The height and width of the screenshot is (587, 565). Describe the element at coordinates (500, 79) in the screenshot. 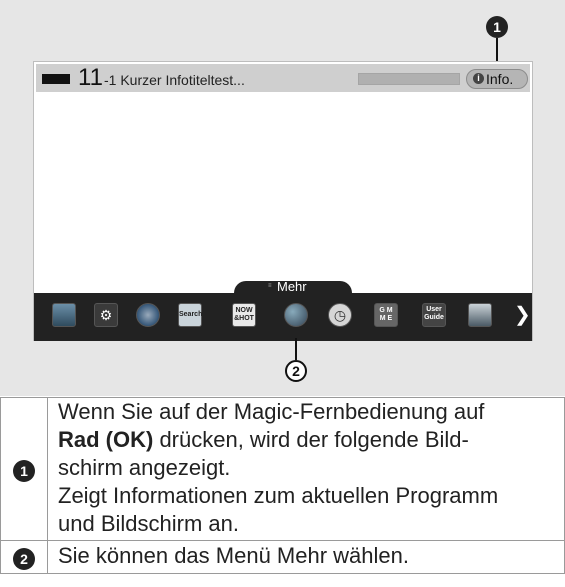

I see `info-button-label: Info.` at that location.